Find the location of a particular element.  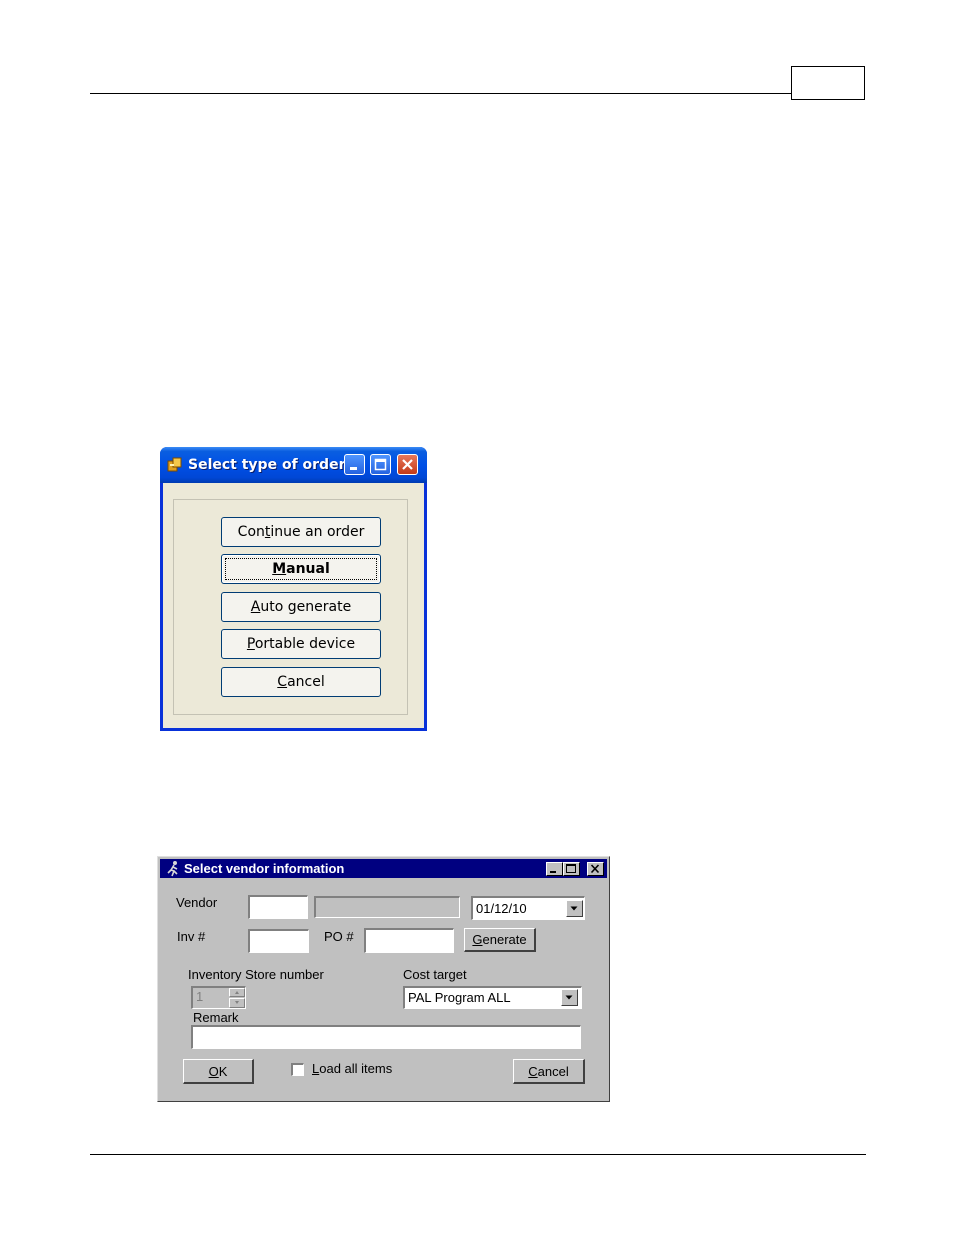

spin-up-button is located at coordinates (237, 992).